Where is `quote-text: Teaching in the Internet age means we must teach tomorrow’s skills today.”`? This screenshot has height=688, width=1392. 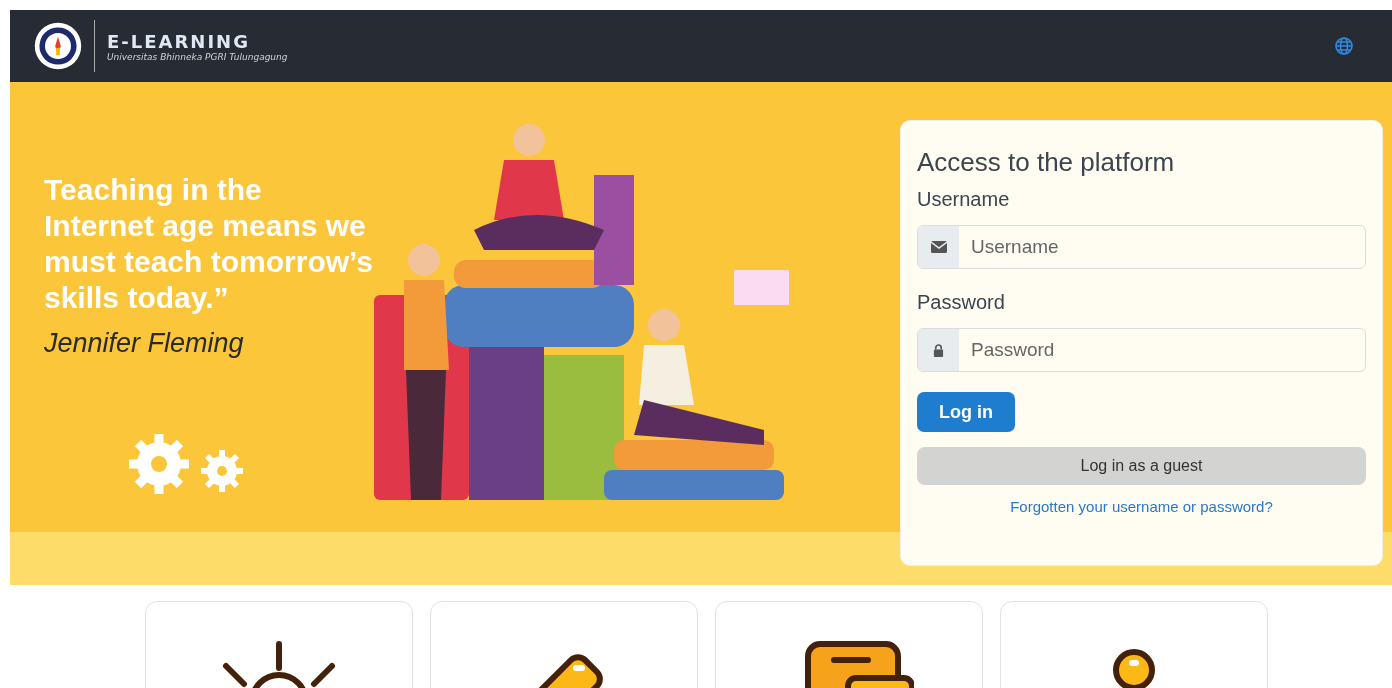
quote-text: Teaching in the Internet age means we must teach tomorrow’s skills today.” is located at coordinates (209, 244).